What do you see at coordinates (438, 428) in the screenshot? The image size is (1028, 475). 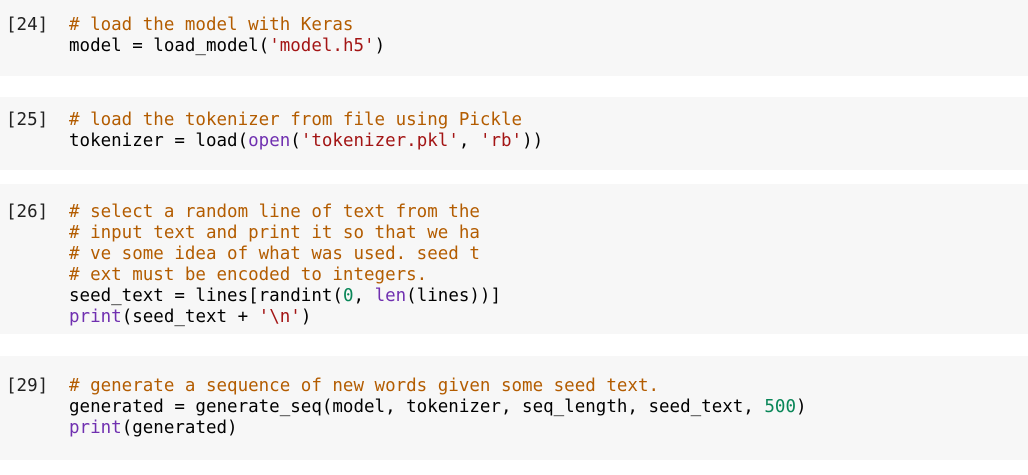 I see `code-line: print(generated)` at bounding box center [438, 428].